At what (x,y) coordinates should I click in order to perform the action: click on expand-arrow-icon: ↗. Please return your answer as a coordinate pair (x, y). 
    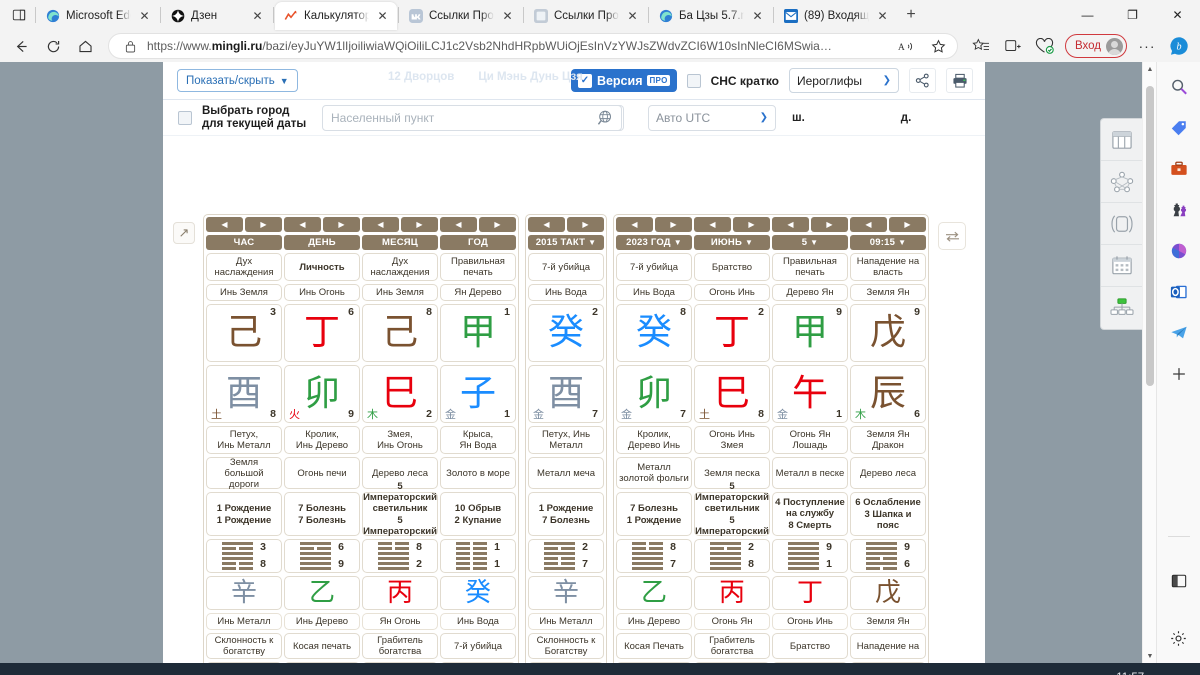
    Looking at the image, I should click on (184, 233).